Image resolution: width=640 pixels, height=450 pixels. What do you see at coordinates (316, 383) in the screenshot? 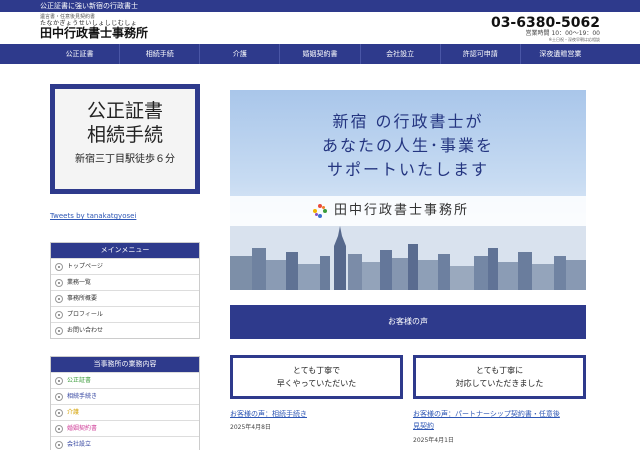
I see `voice-card-line-2: 早くやっていただいた` at bounding box center [316, 383].